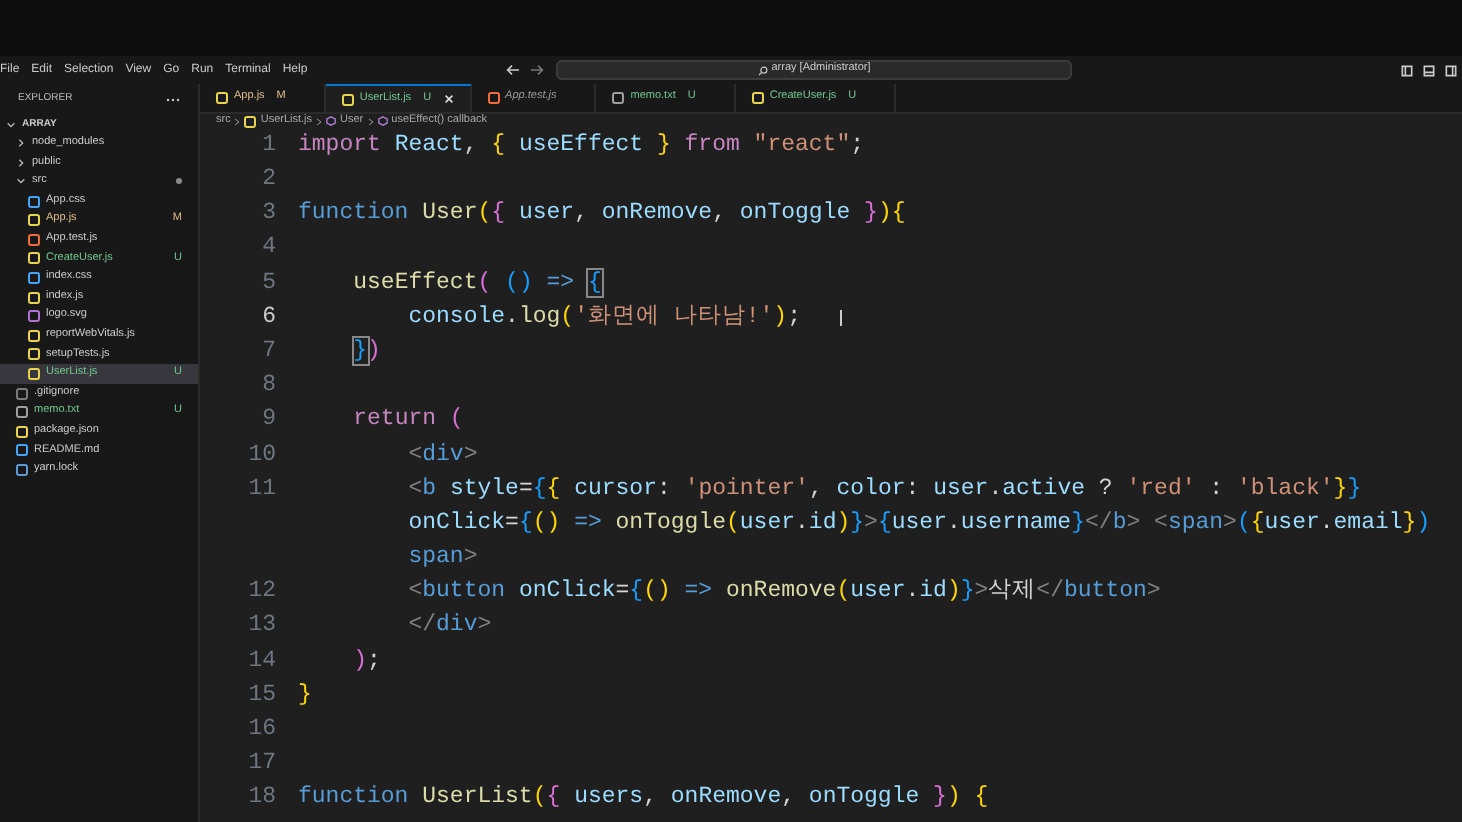 This screenshot has height=822, width=1462. What do you see at coordinates (581, 145) in the screenshot?
I see `code-line: import React, { useEffect } from "react";` at bounding box center [581, 145].